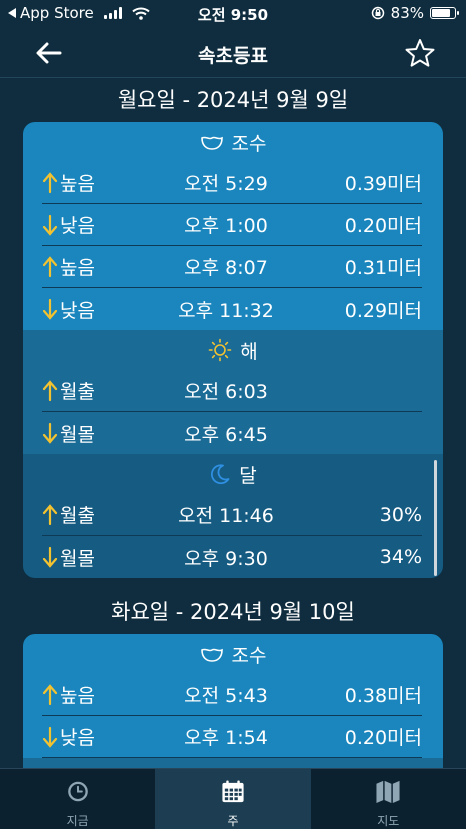  I want to click on moon-illumination: 30%, so click(400, 514).